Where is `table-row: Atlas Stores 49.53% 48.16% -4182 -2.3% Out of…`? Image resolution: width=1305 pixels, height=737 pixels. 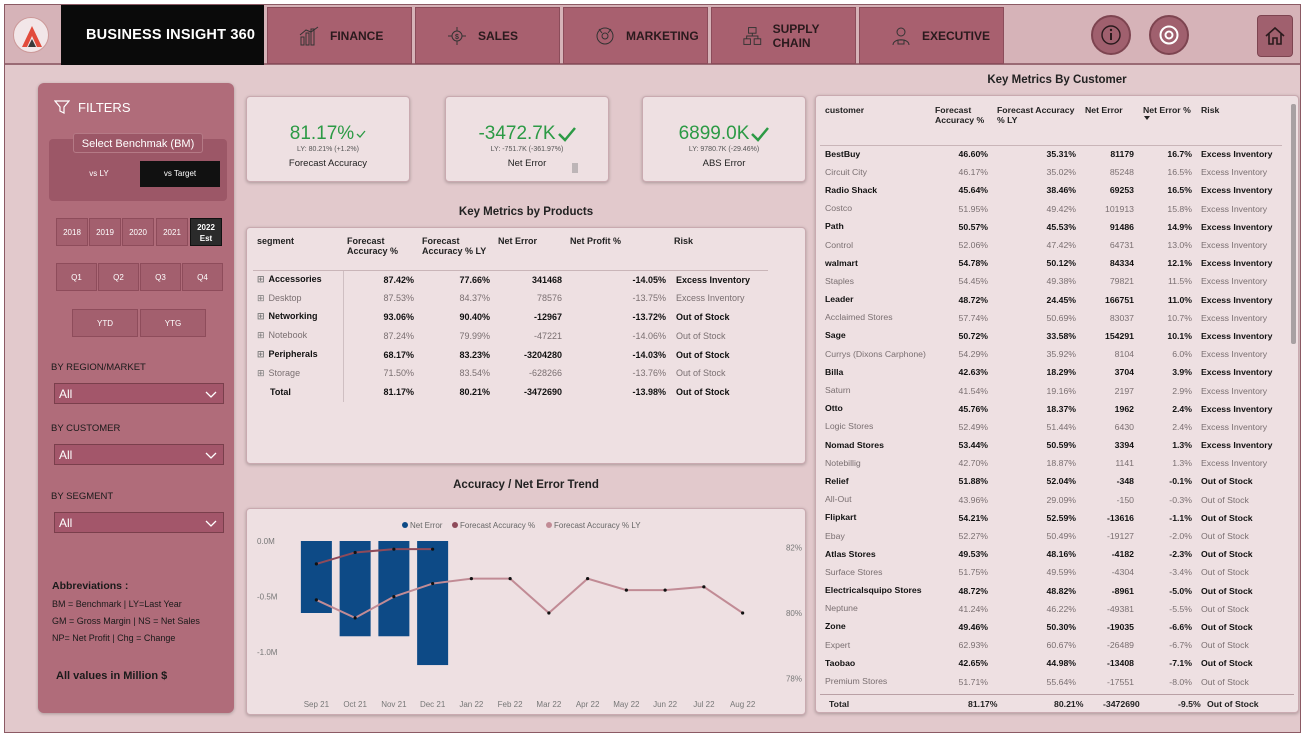 table-row: Atlas Stores 49.53% 48.16% -4182 -2.3% Out of… is located at coordinates (1051, 554).